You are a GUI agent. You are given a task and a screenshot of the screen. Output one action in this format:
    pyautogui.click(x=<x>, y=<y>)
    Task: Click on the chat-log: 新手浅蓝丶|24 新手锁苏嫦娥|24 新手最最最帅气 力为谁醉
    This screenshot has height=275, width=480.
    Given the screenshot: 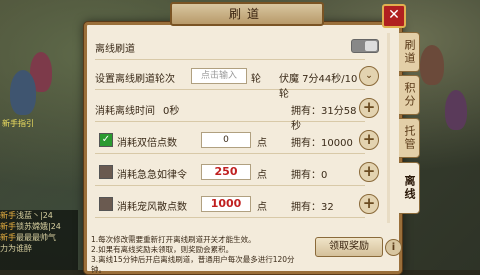 What is the action you would take?
    pyautogui.click(x=39, y=240)
    